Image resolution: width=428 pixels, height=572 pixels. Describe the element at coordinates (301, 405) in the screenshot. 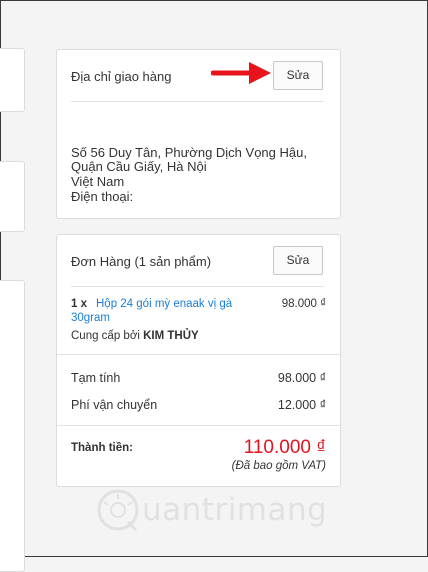

I see `shipping-fee-value: 12.000 ₫` at that location.